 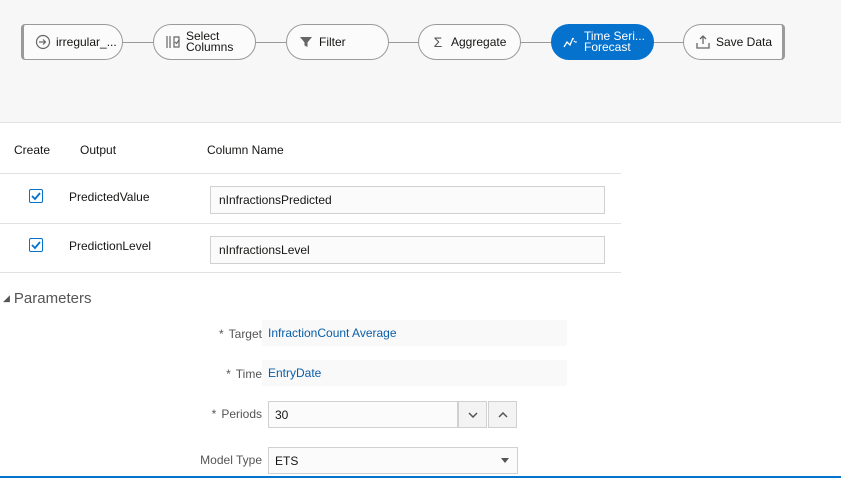 I want to click on node-label: Select Columns, so click(x=210, y=42).